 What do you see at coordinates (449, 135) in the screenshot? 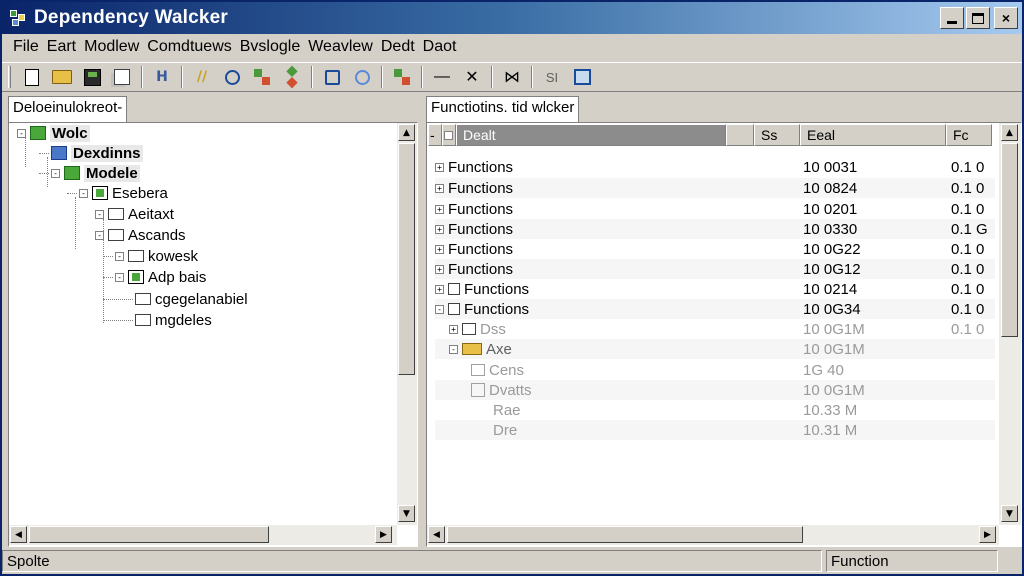
I see `column-header-checkbox` at bounding box center [449, 135].